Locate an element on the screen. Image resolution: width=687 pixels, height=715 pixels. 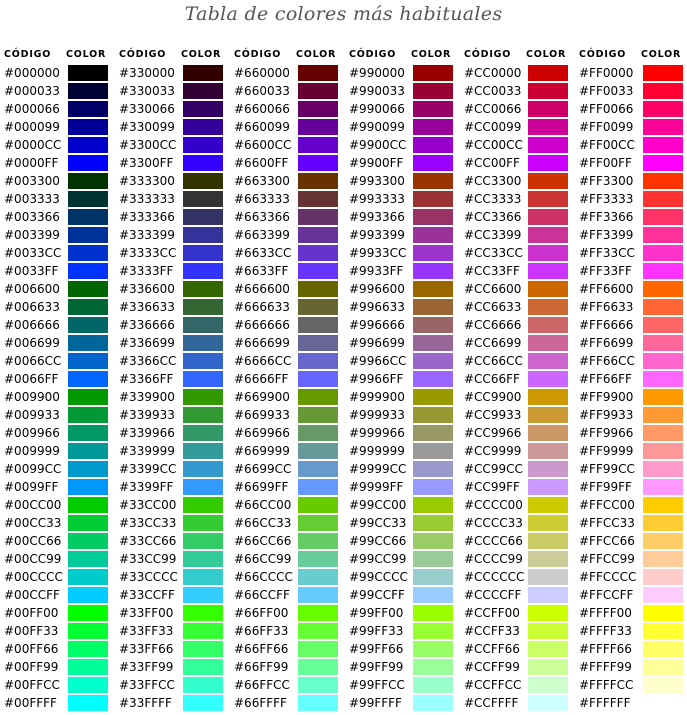
color-row: #FFFFFF is located at coordinates (631, 703).